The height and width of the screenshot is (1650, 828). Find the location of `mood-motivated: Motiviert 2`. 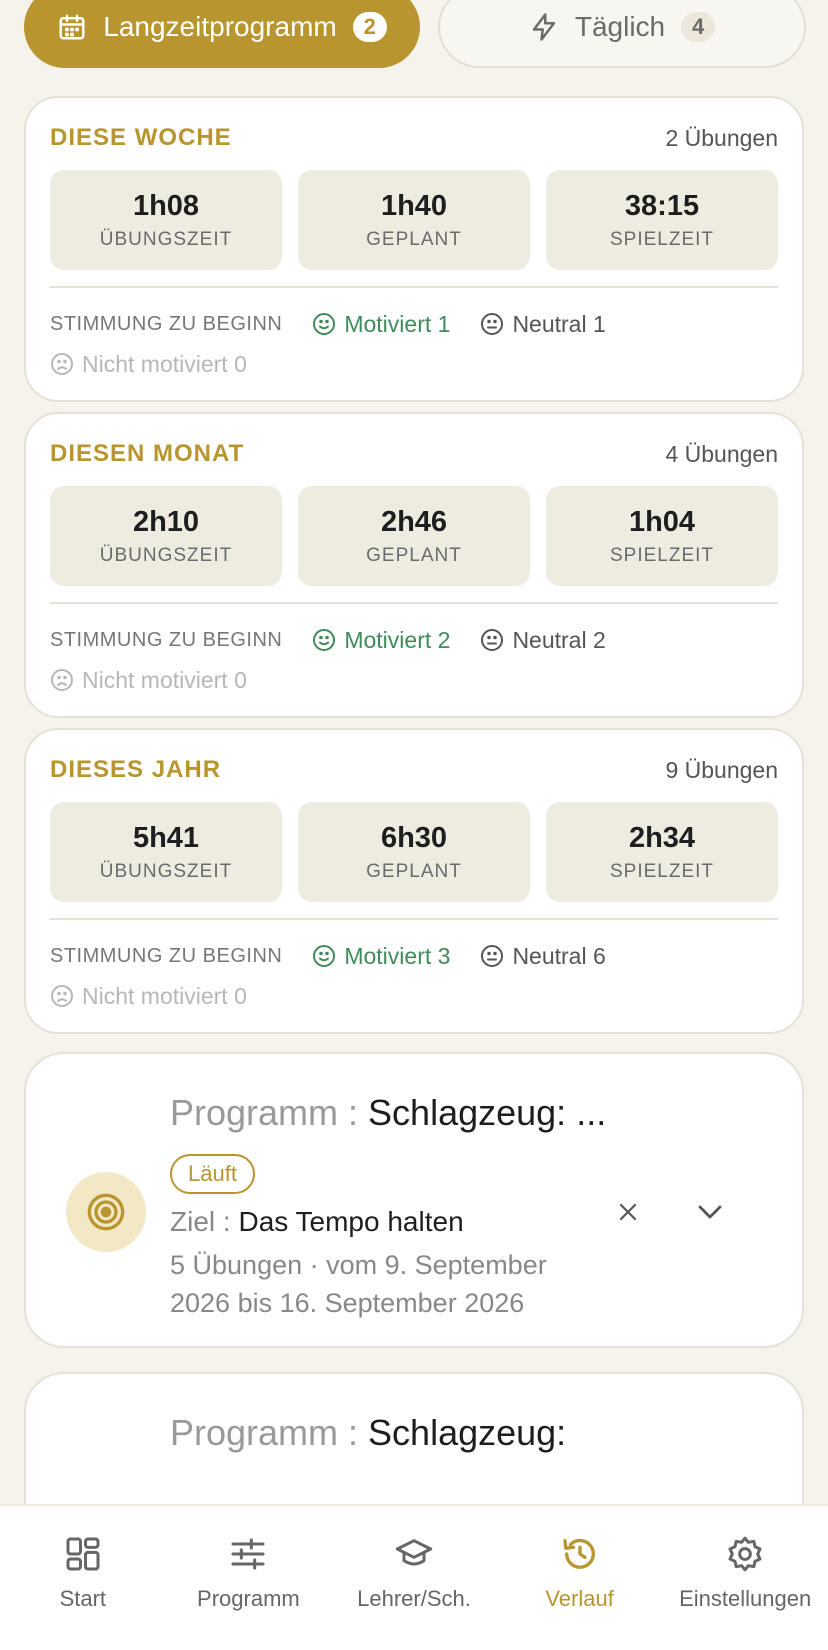

mood-motivated: Motiviert 2 is located at coordinates (381, 640).